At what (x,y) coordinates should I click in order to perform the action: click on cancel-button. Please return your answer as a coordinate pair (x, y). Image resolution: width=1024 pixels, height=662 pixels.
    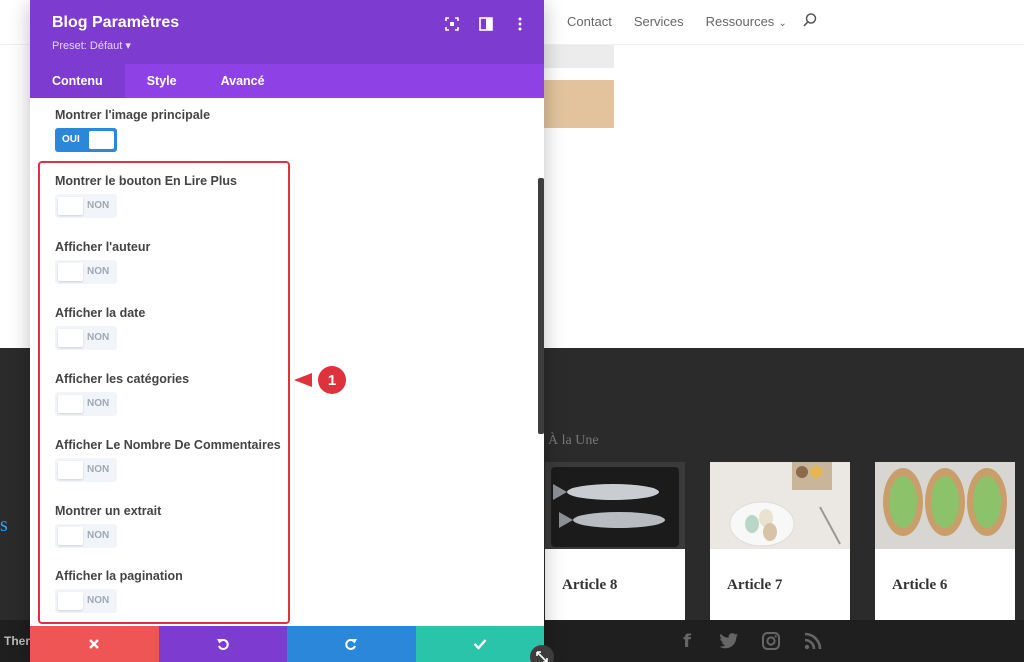
    Looking at the image, I should click on (94, 644).